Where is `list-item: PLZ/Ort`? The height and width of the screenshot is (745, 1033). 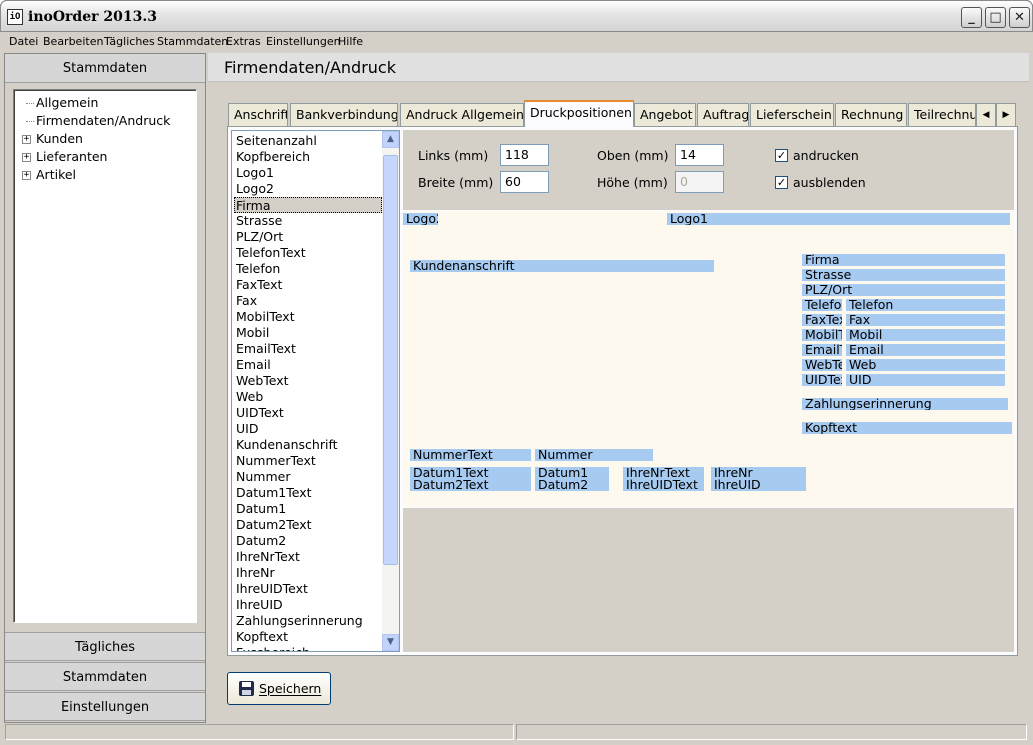
list-item: PLZ/Ort is located at coordinates (259, 237).